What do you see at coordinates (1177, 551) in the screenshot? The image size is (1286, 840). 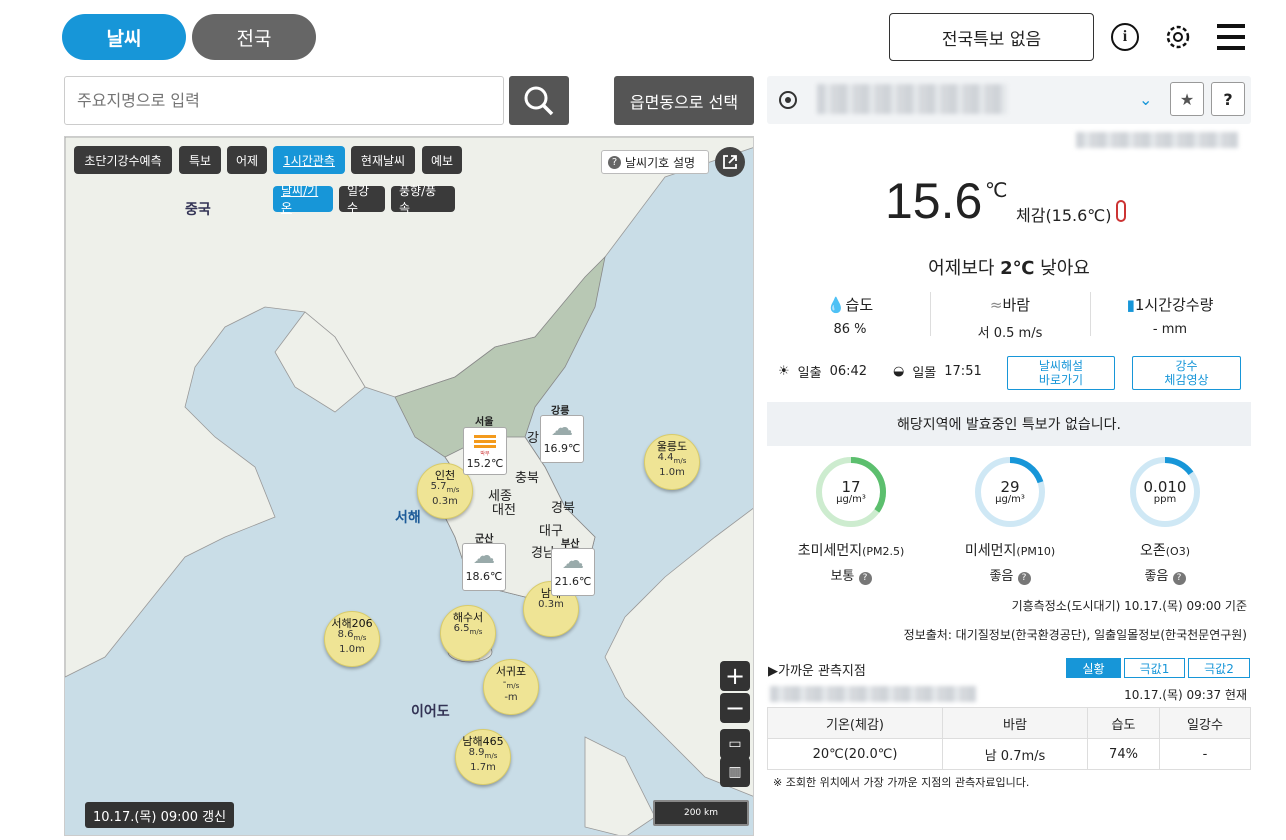 I see `air-label-sub: (O3)` at bounding box center [1177, 551].